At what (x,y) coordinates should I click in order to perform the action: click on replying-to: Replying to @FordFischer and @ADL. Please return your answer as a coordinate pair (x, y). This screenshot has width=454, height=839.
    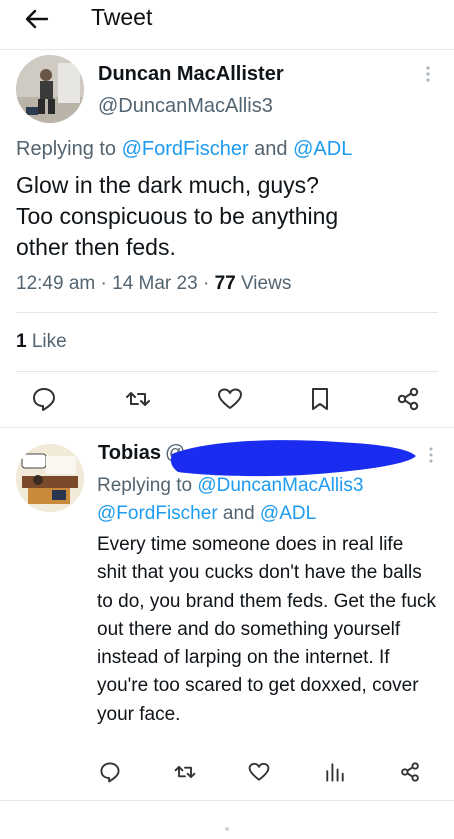
    Looking at the image, I should click on (184, 149).